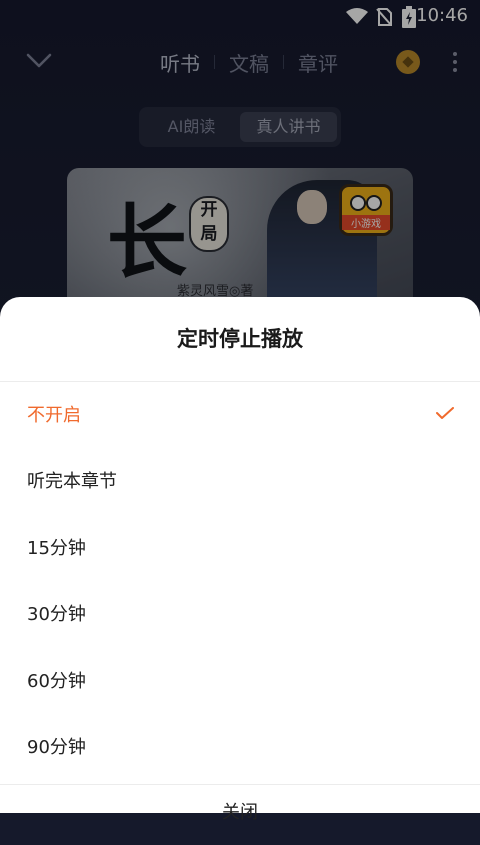 The height and width of the screenshot is (845, 480). Describe the element at coordinates (56, 614) in the screenshot. I see `timer-option-label: 30分钟` at that location.